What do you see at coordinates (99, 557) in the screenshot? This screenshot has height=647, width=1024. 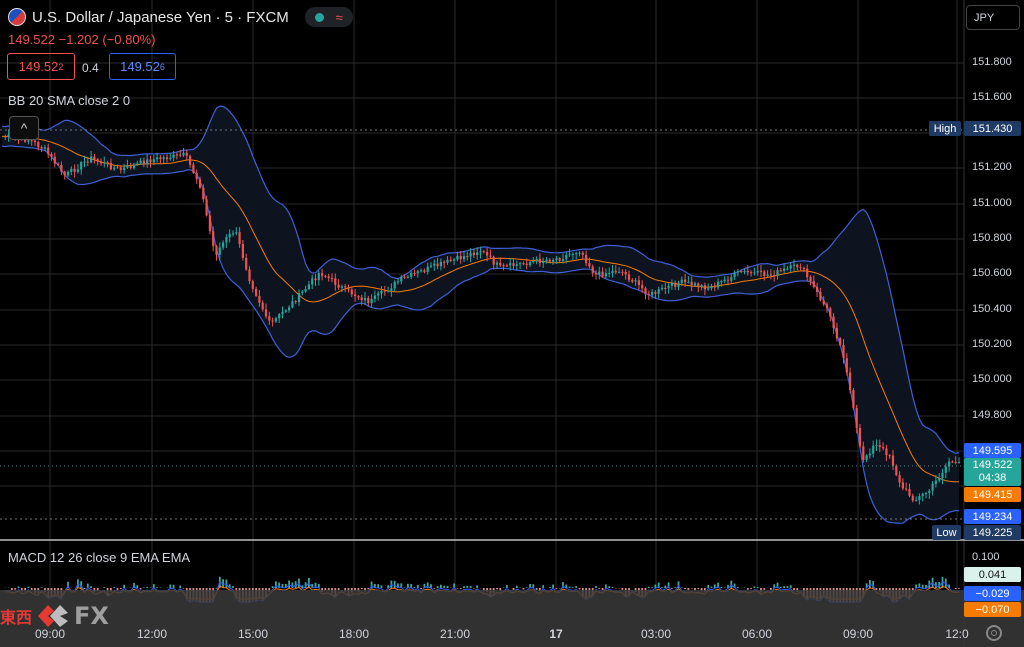 I see `macd-legend: MACD 12 26 close 9 EMA EMA` at bounding box center [99, 557].